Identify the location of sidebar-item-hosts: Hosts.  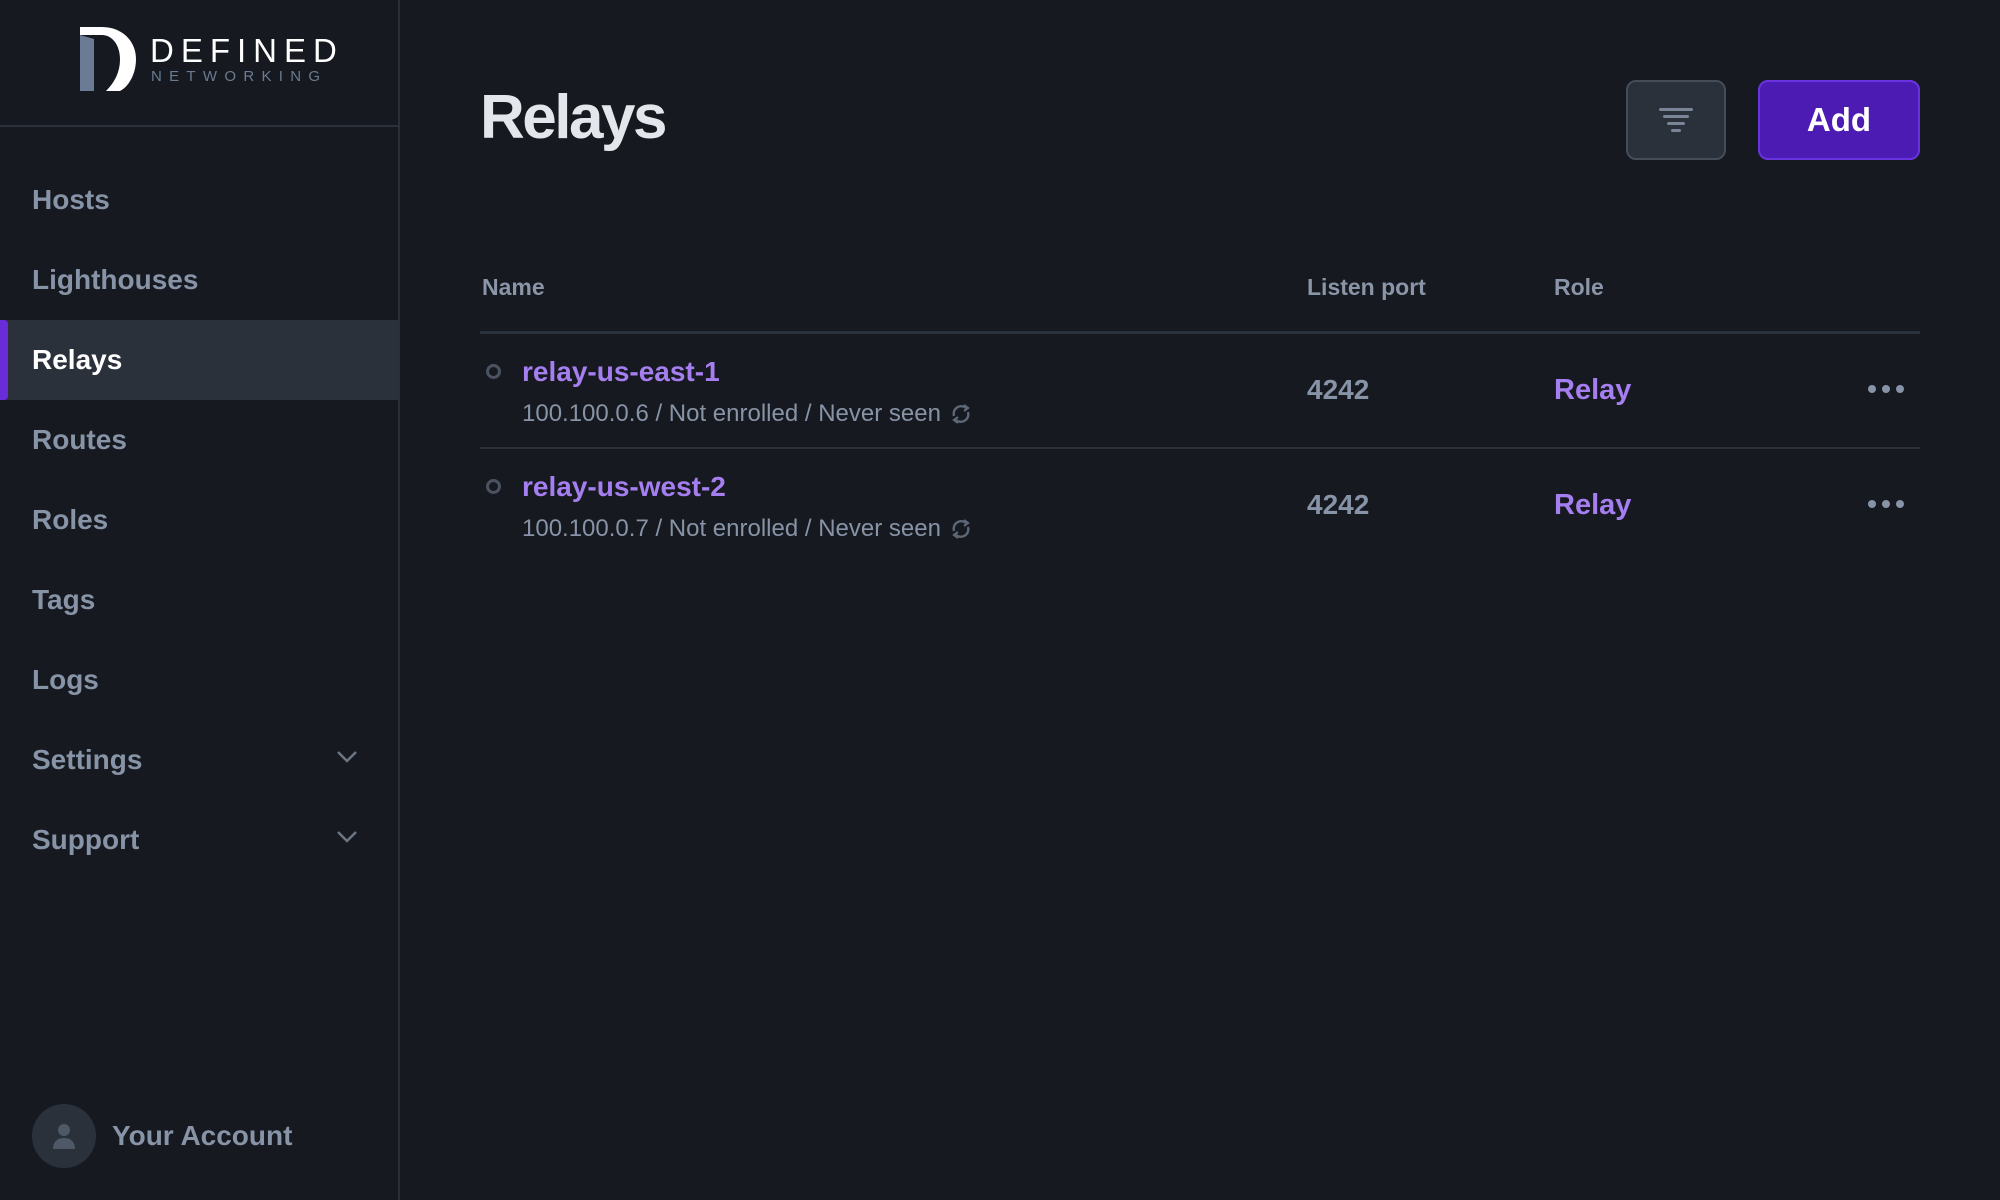
(199, 200).